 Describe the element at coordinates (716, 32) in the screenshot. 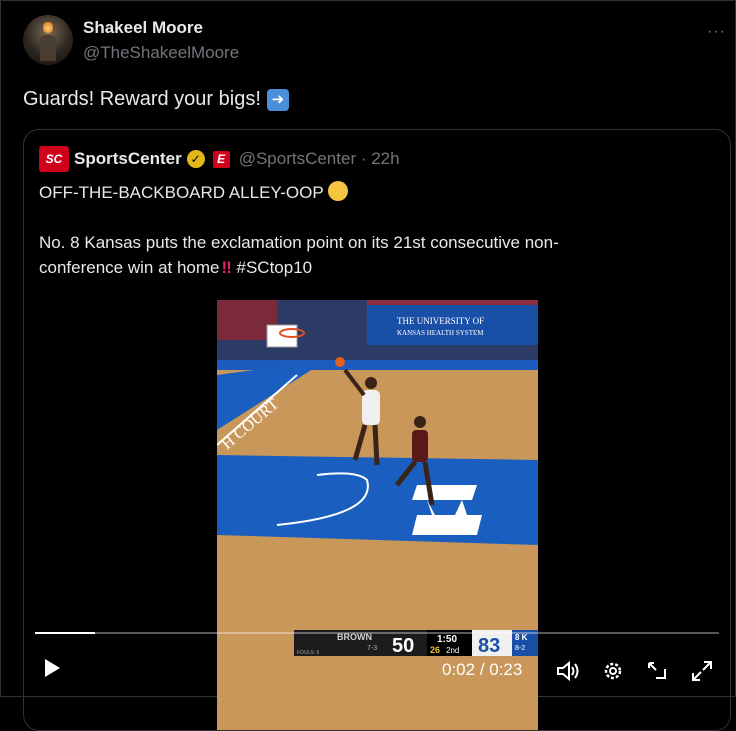

I see `more-options-icon: ···` at that location.